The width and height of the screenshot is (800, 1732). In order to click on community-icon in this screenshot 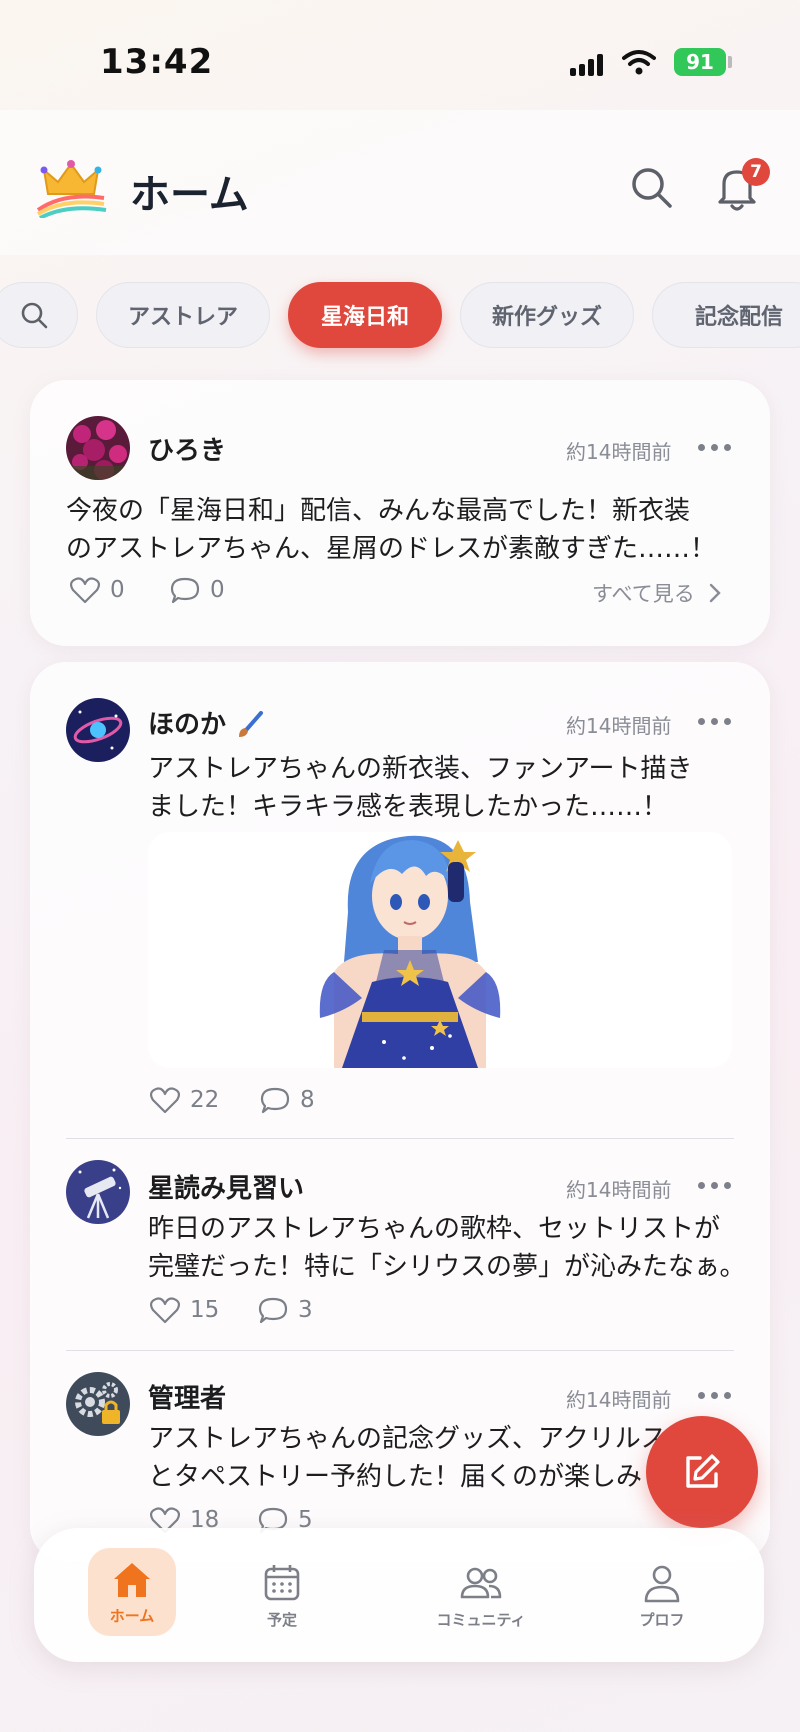, I will do `click(481, 1582)`.